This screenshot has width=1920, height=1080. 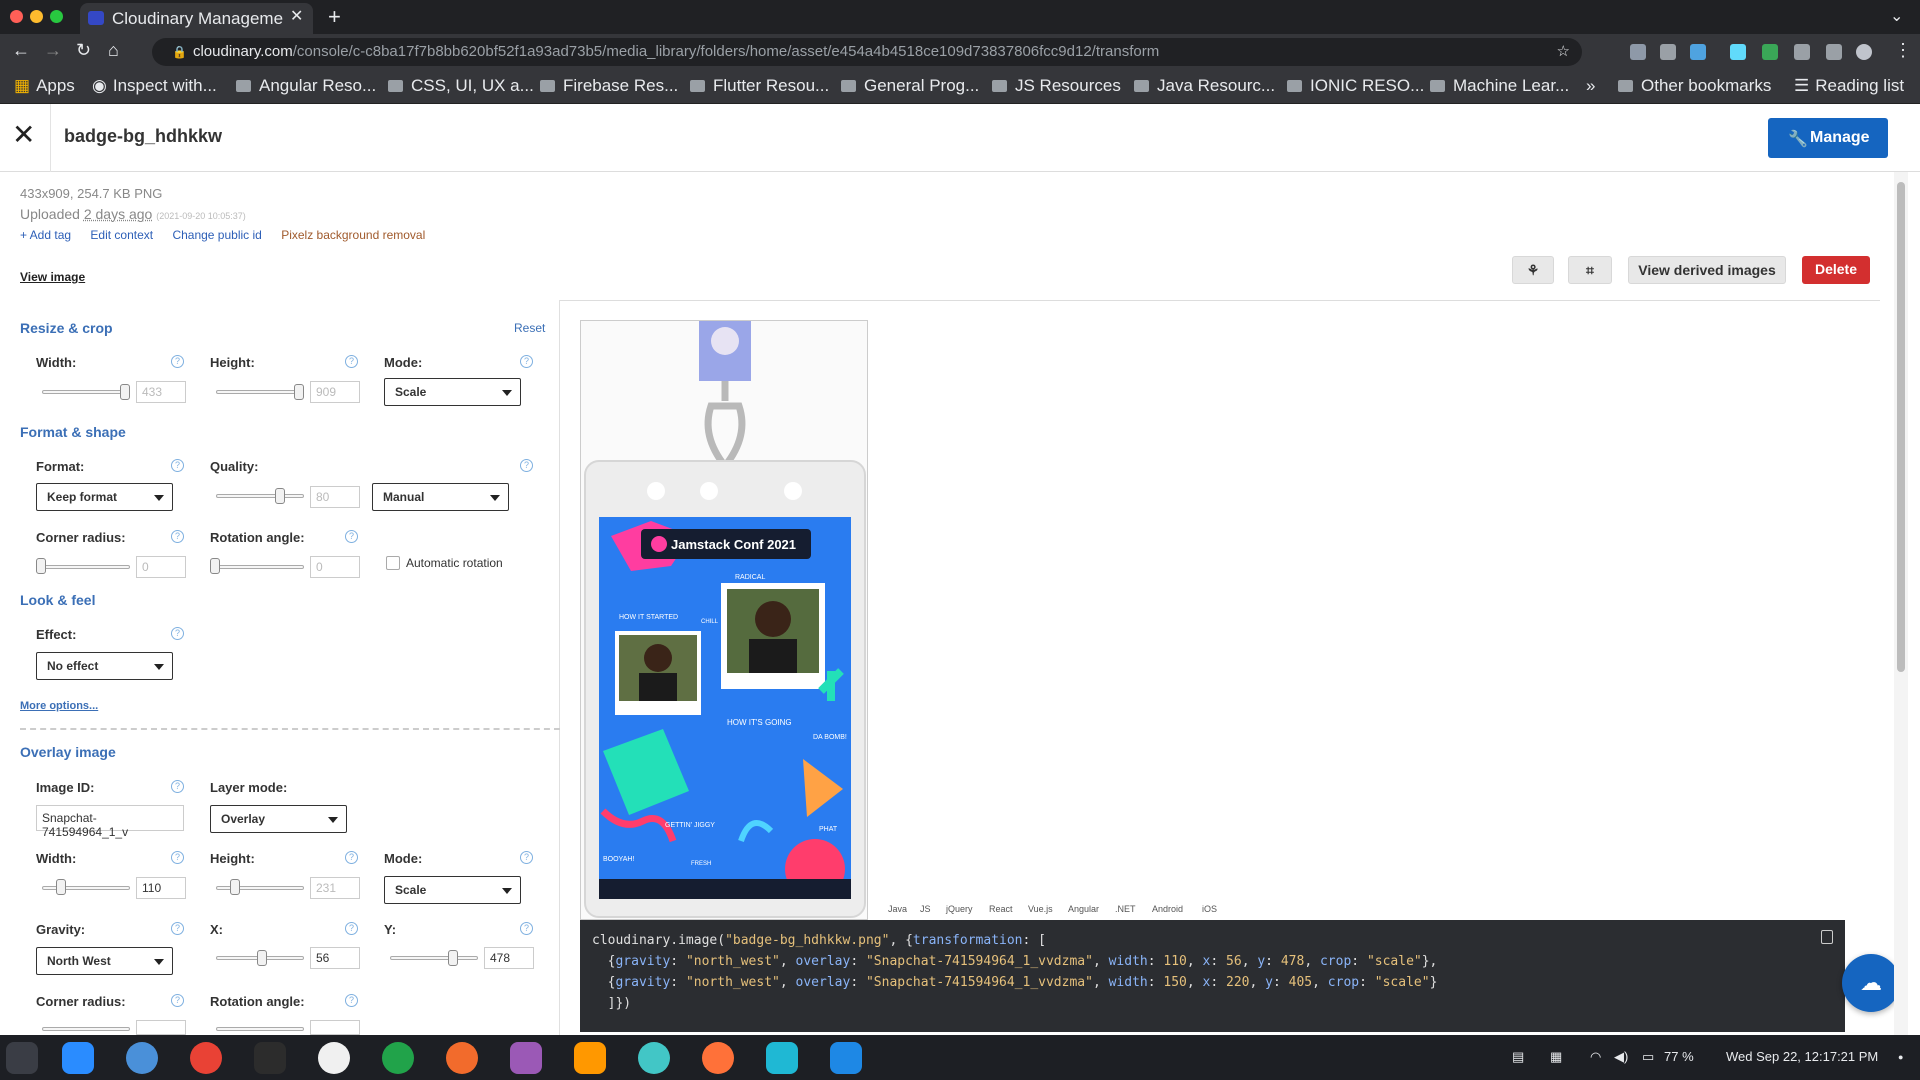 I want to click on copy-icon, so click(x=1827, y=937).